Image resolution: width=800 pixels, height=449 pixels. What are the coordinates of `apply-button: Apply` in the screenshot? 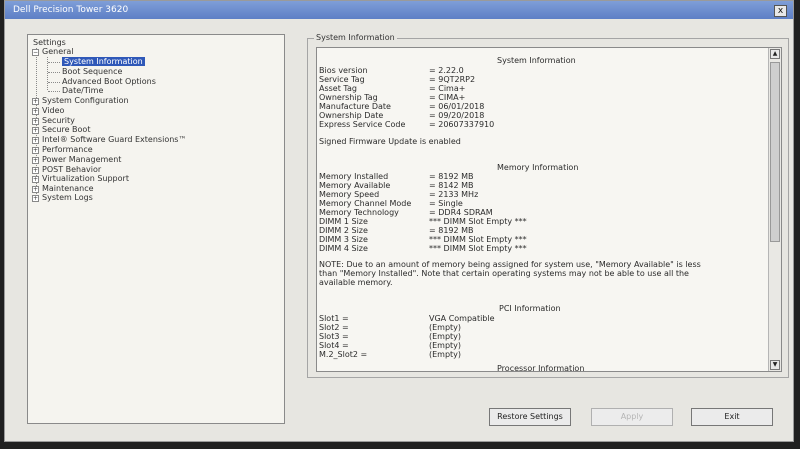 It's located at (632, 417).